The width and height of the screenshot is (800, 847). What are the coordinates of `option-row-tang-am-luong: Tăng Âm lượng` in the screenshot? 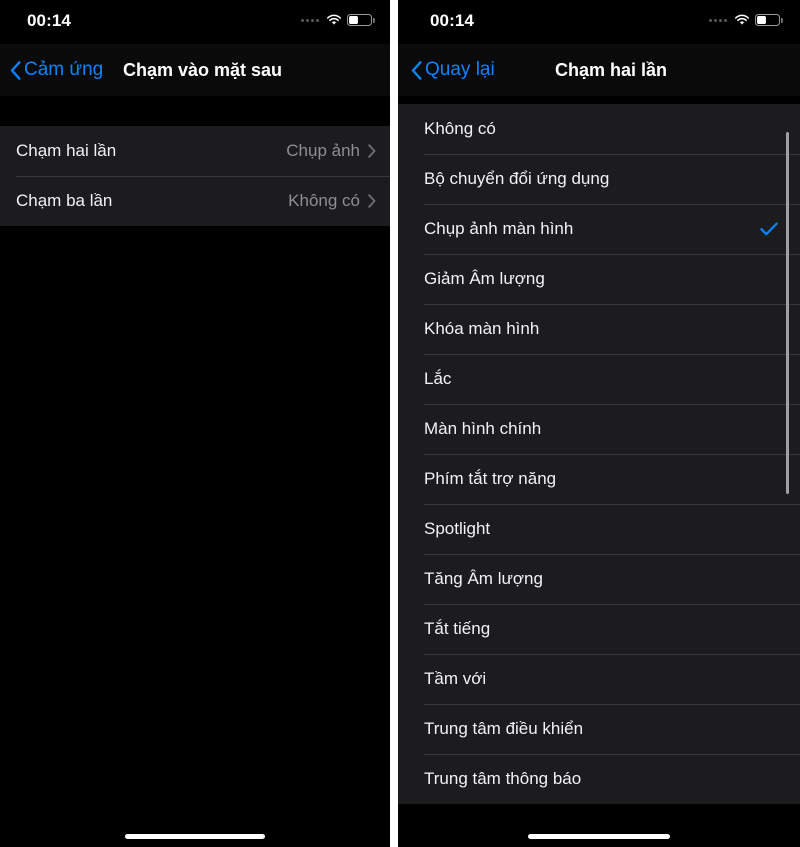 It's located at (599, 579).